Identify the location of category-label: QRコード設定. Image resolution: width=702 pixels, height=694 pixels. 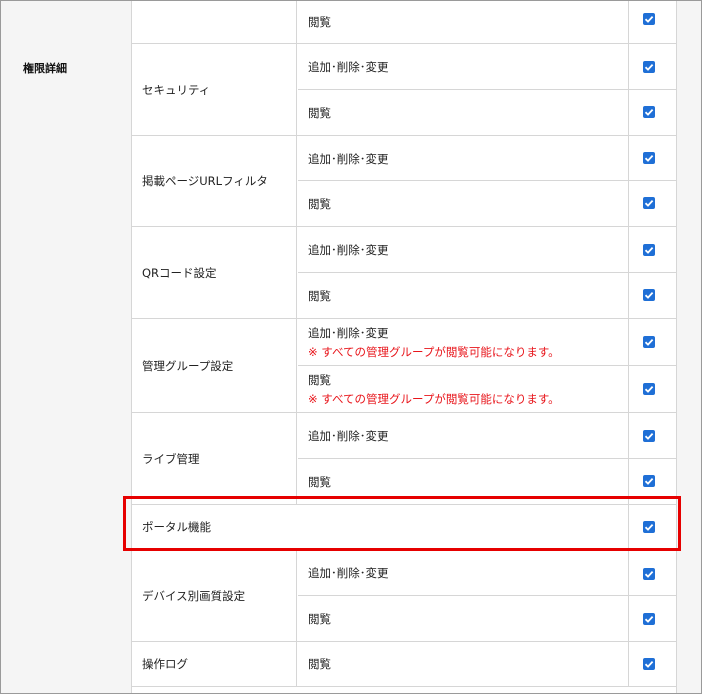
(214, 272).